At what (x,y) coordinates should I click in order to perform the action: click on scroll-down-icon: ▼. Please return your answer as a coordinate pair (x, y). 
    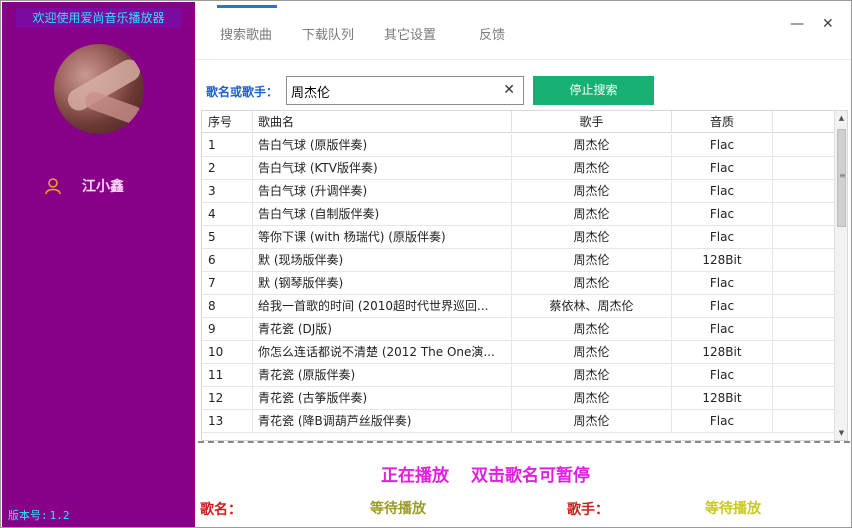
    Looking at the image, I should click on (841, 433).